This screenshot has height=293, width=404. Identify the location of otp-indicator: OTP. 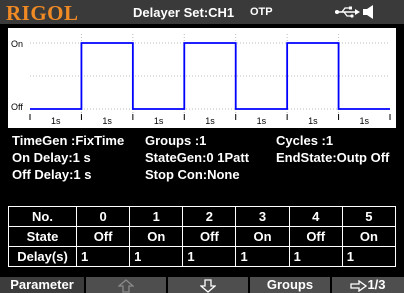
(261, 12).